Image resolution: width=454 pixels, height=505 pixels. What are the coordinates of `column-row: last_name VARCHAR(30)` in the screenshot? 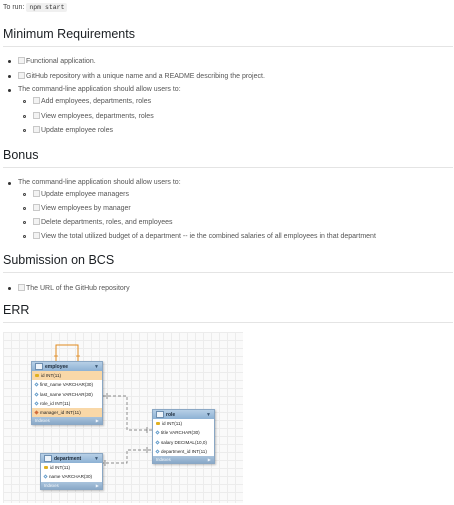 It's located at (67, 394).